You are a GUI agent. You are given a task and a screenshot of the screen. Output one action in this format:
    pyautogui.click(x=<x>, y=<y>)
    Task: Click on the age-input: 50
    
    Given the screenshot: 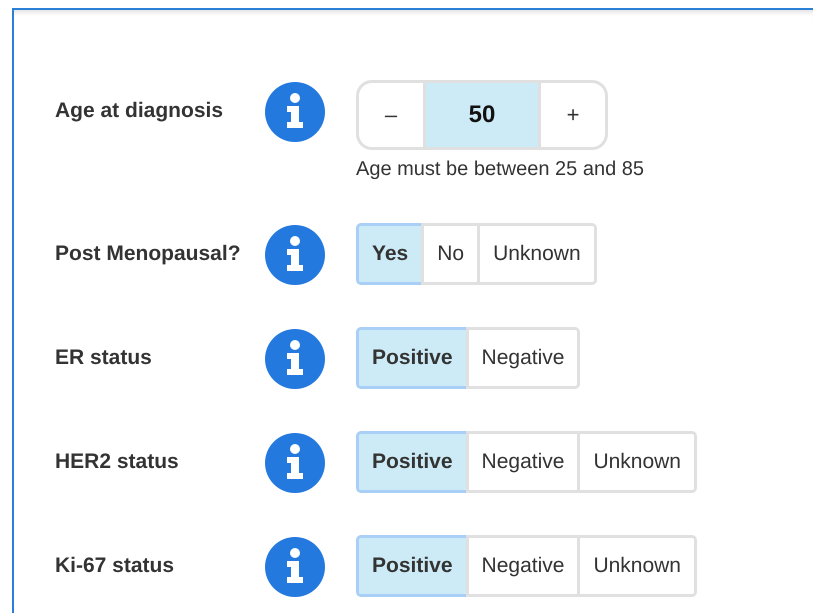 What is the action you would take?
    pyautogui.click(x=482, y=115)
    